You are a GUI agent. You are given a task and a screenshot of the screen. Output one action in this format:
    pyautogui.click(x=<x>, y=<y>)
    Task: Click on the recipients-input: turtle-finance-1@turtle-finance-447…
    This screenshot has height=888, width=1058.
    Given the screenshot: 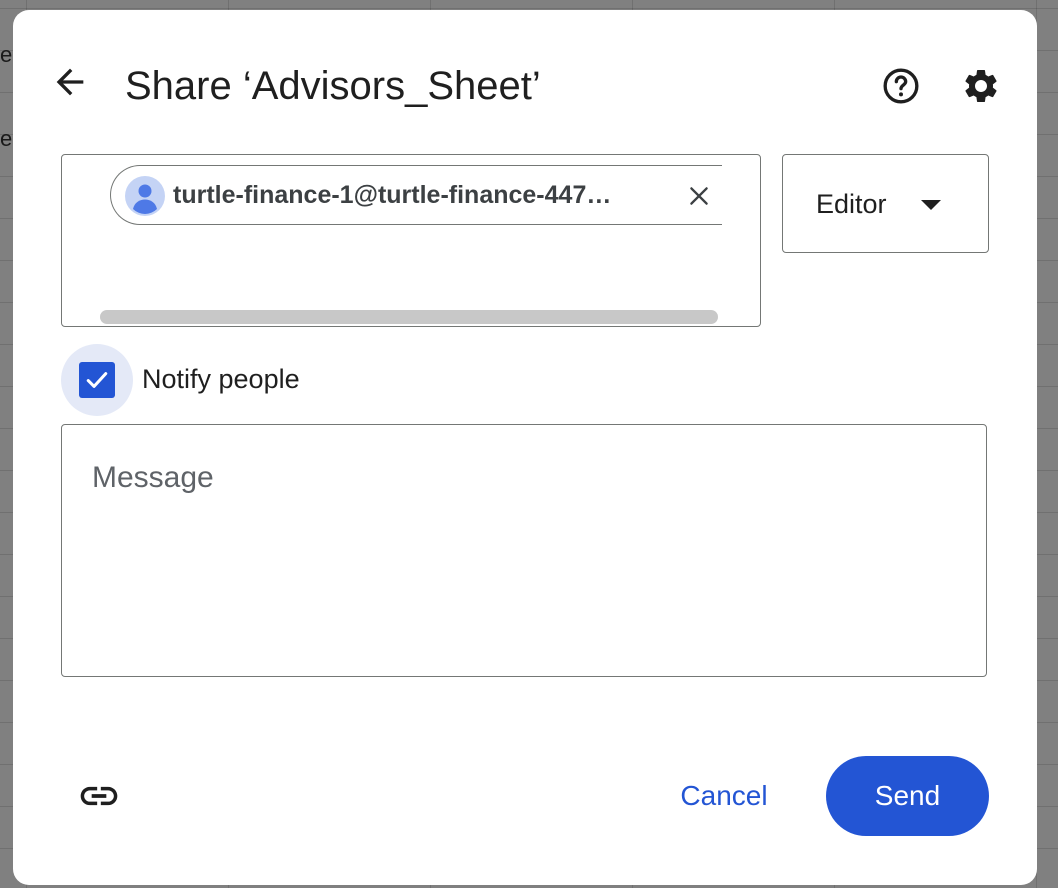 What is the action you would take?
    pyautogui.click(x=411, y=240)
    